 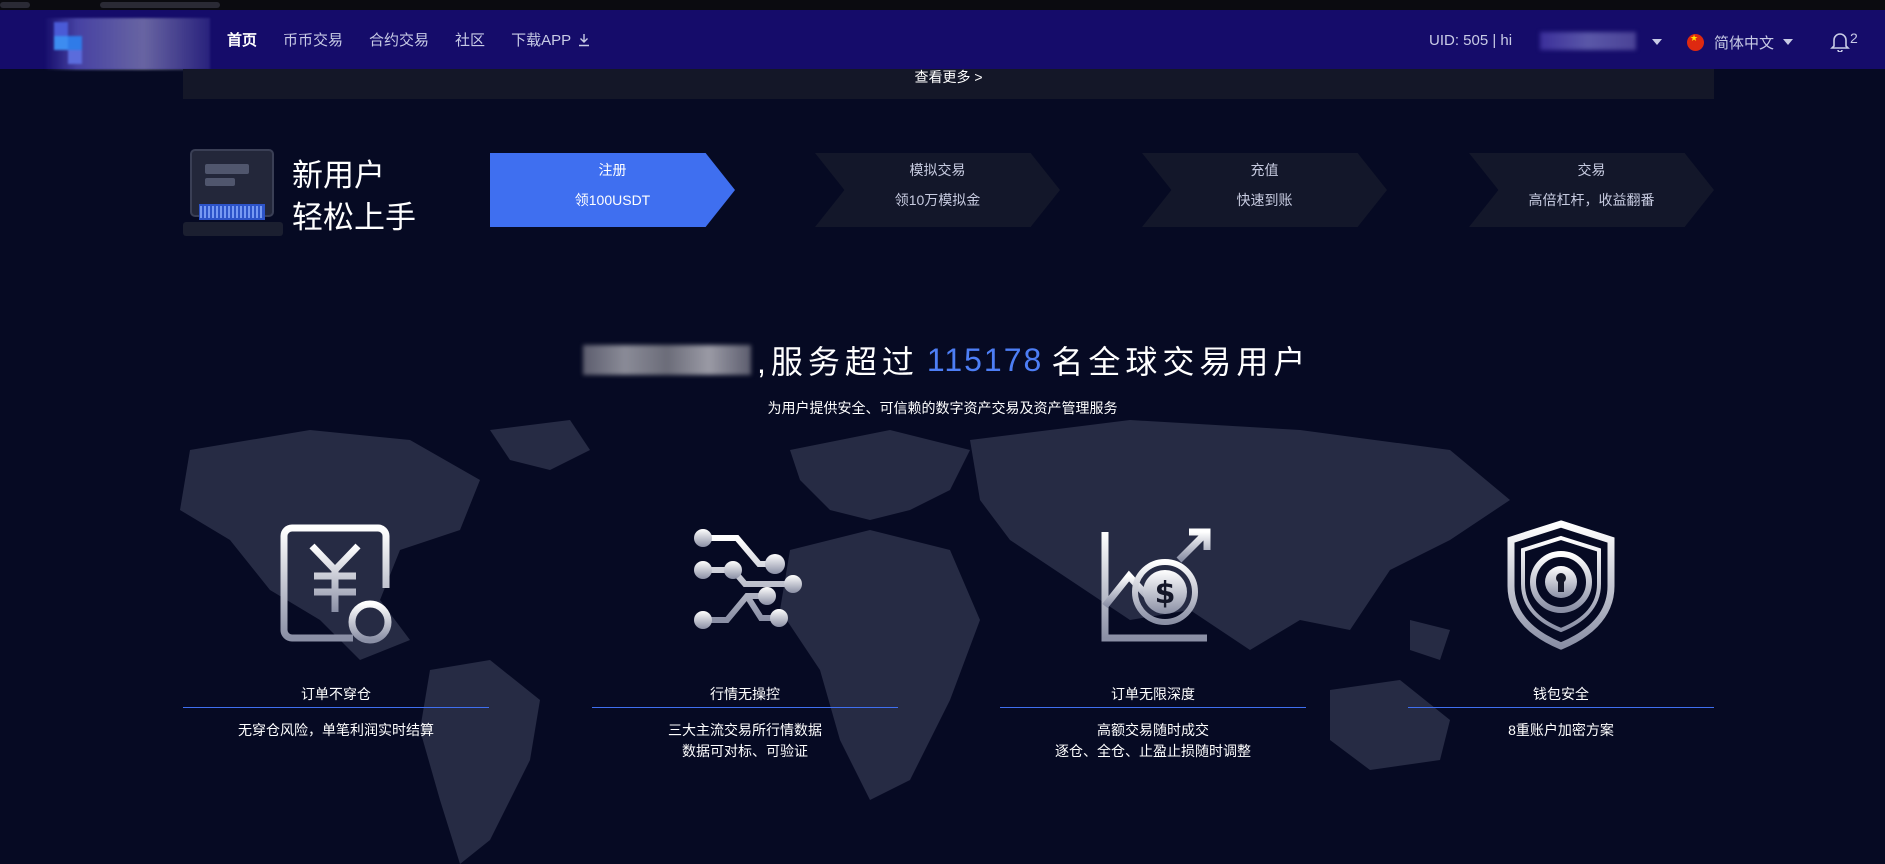 I want to click on logo, so click(x=127, y=44).